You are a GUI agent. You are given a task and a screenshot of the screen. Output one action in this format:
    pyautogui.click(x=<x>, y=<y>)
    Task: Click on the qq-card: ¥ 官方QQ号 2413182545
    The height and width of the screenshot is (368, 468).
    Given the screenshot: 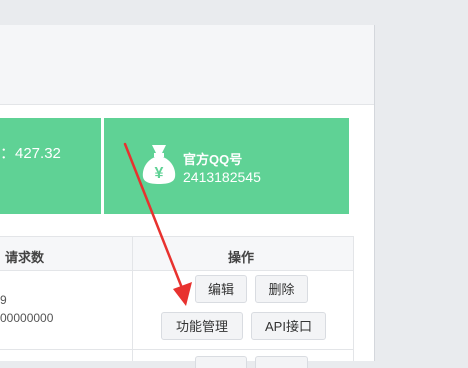 What is the action you would take?
    pyautogui.click(x=226, y=166)
    